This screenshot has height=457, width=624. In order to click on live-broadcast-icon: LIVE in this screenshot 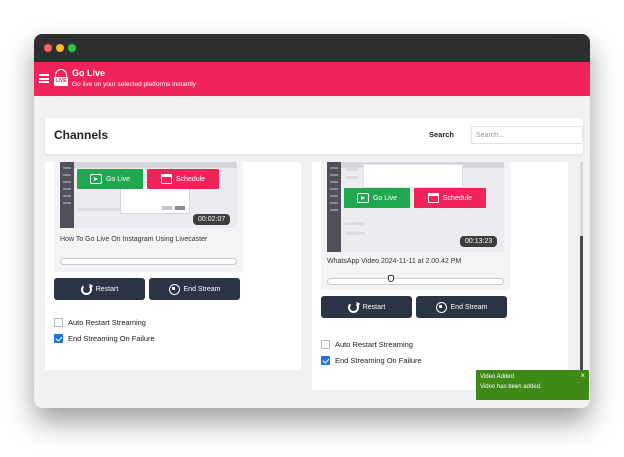, I will do `click(61, 78)`.